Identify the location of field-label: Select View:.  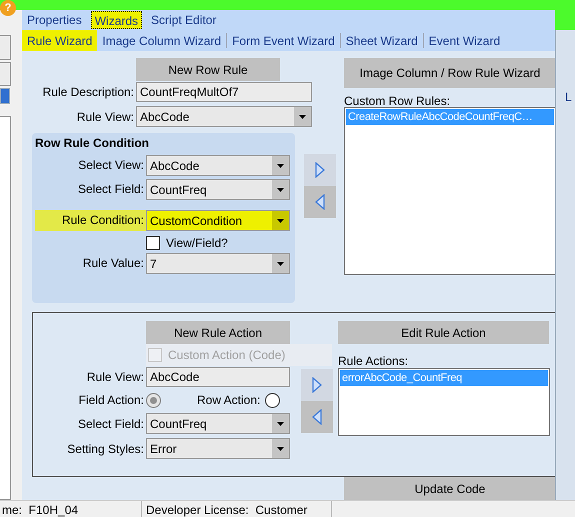
(111, 165).